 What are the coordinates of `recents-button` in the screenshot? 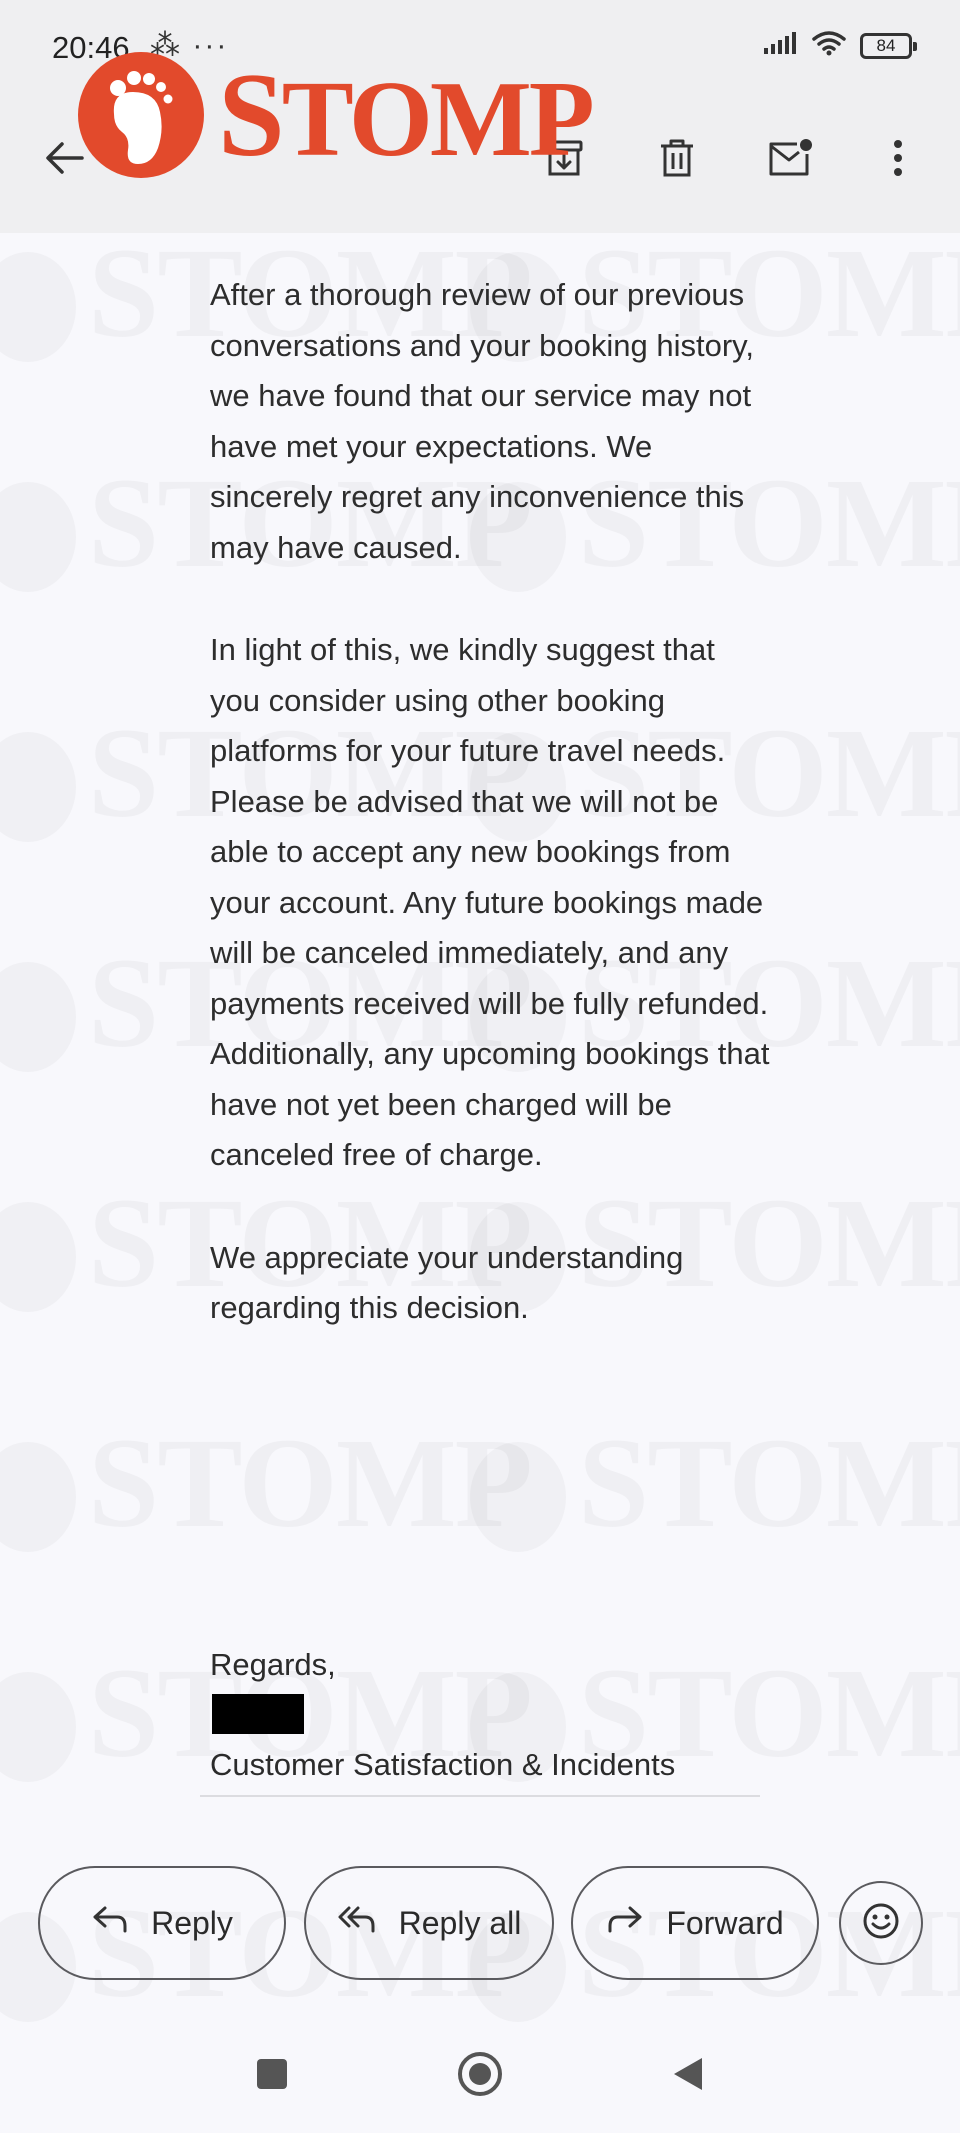 It's located at (272, 2076).